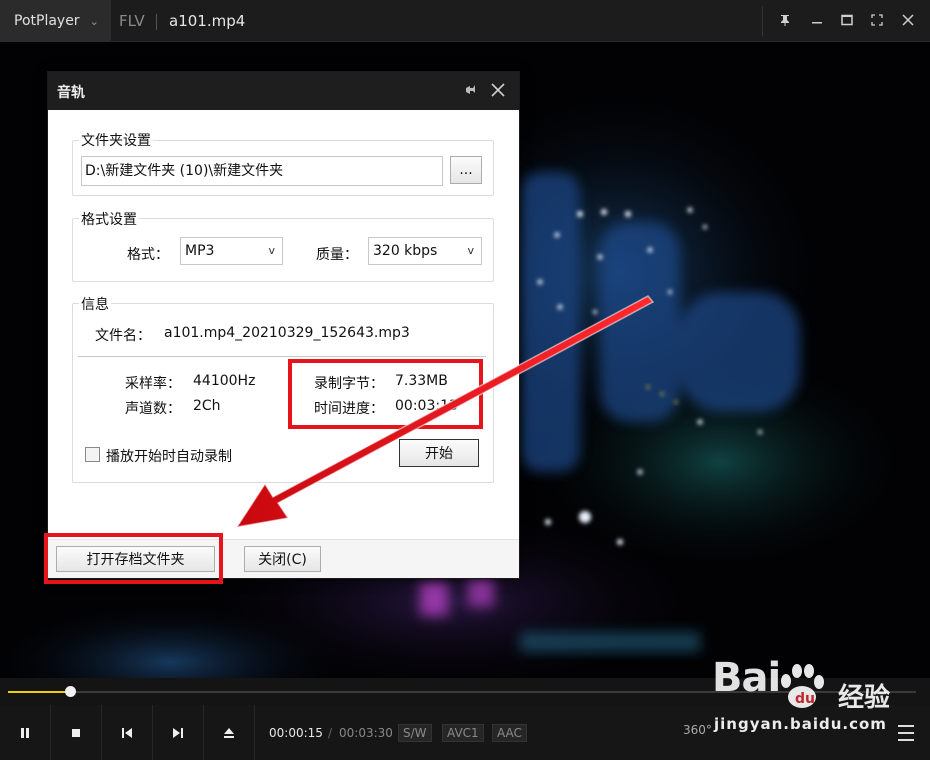 This screenshot has width=930, height=760. I want to click on paw-icon: du, so click(802, 686).